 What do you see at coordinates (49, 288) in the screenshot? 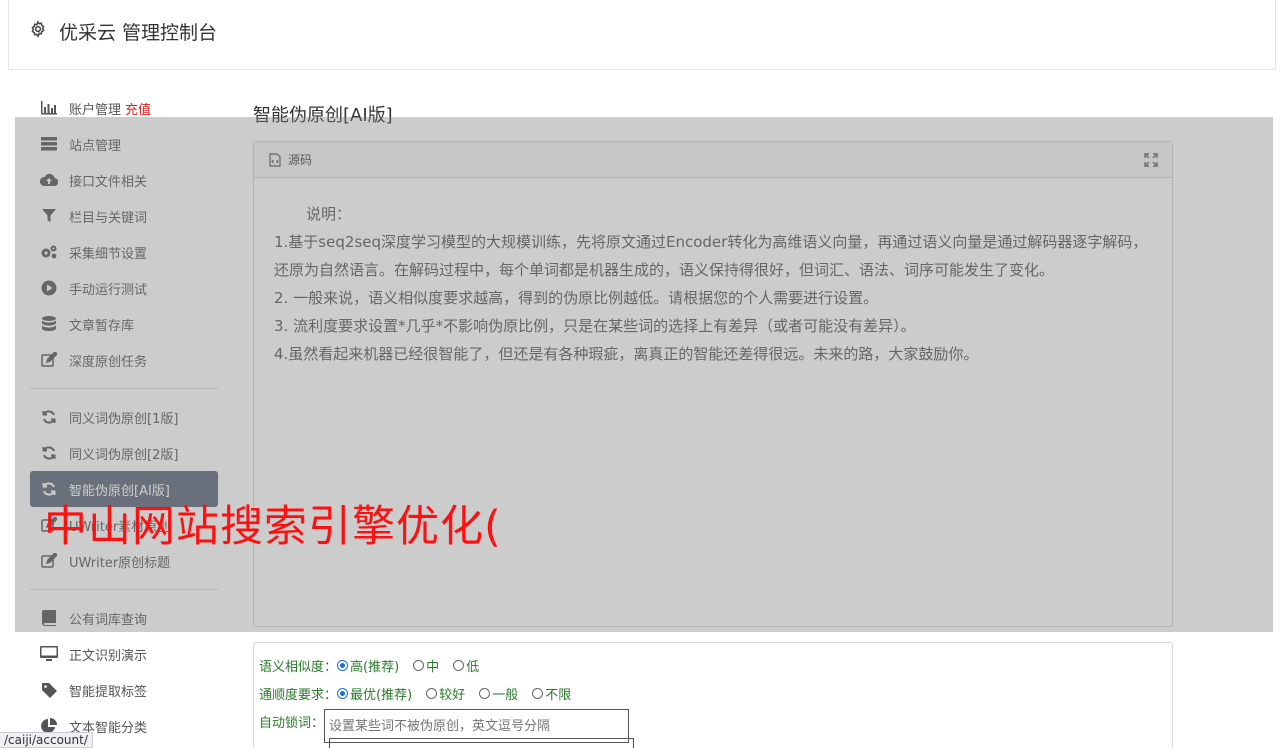
I see `play-circle-icon` at bounding box center [49, 288].